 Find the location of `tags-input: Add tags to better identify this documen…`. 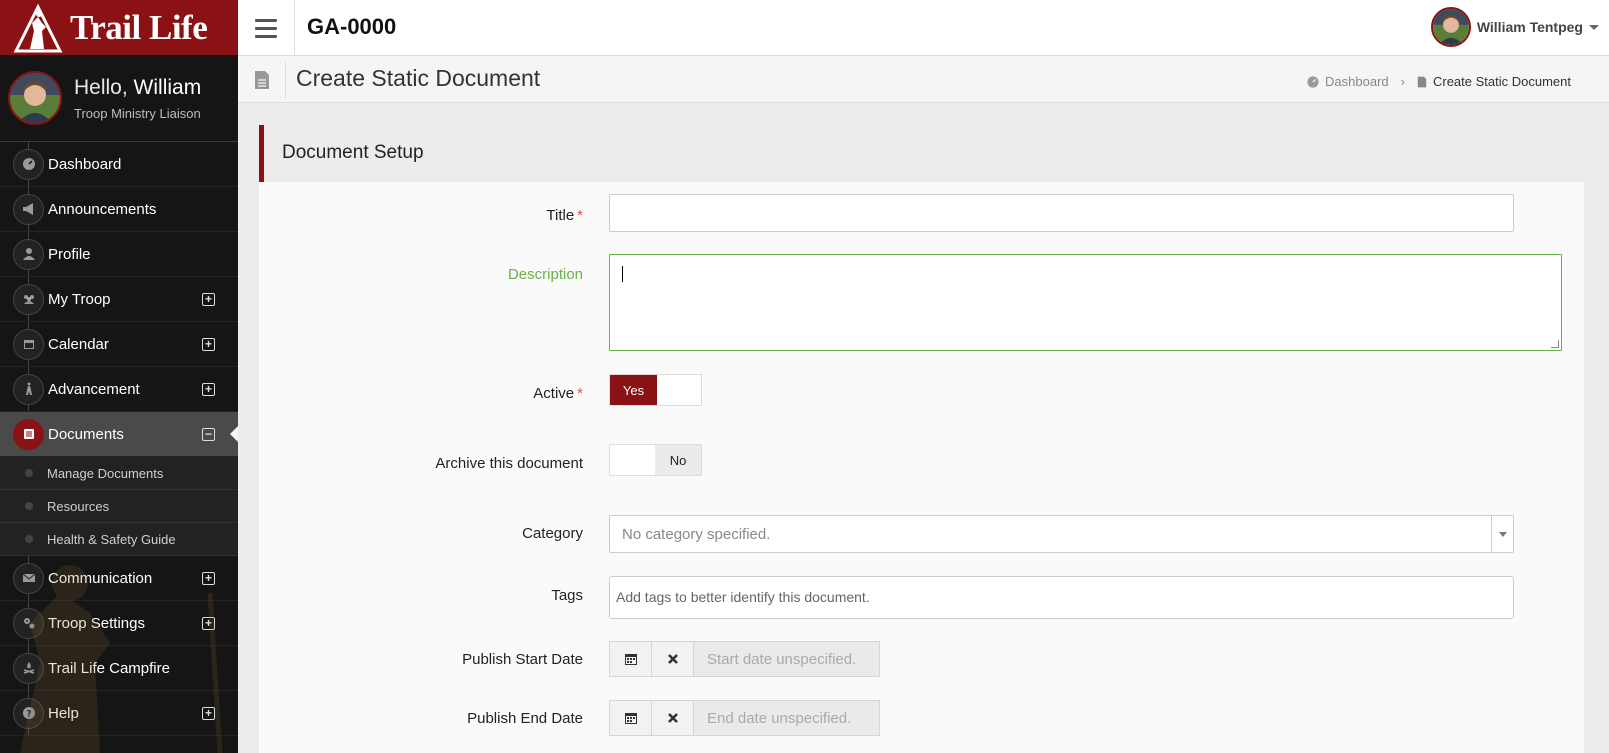

tags-input: Add tags to better identify this documen… is located at coordinates (1061, 597).